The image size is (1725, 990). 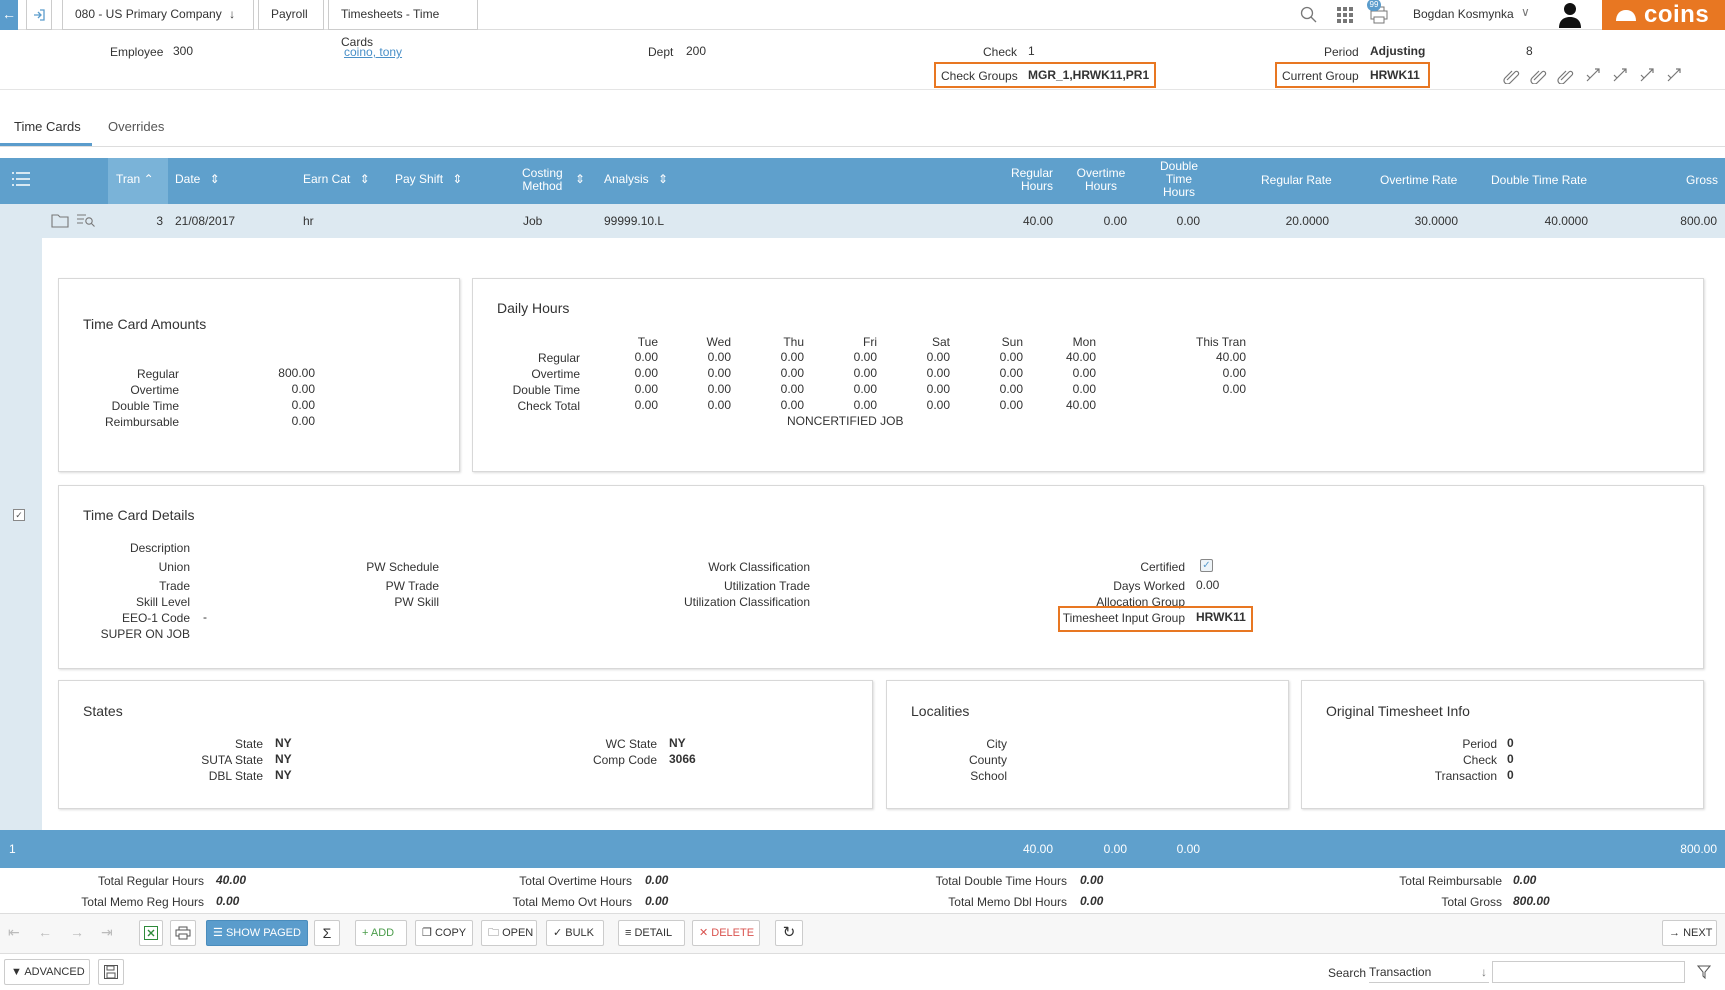 What do you see at coordinates (558, 933) in the screenshot?
I see `check-icon: ✓` at bounding box center [558, 933].